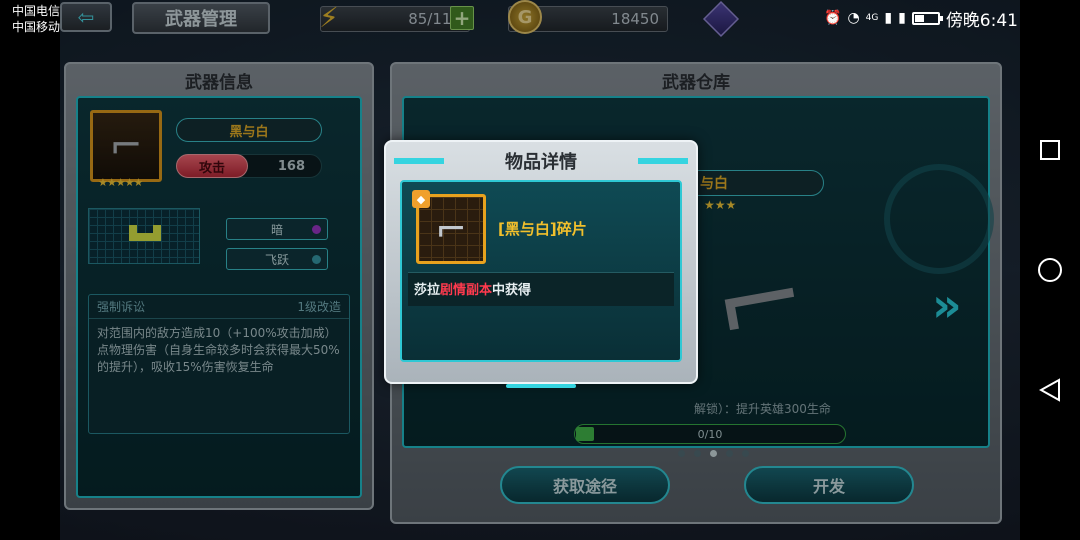  I want to click on source-prefix: 莎拉, so click(427, 290).